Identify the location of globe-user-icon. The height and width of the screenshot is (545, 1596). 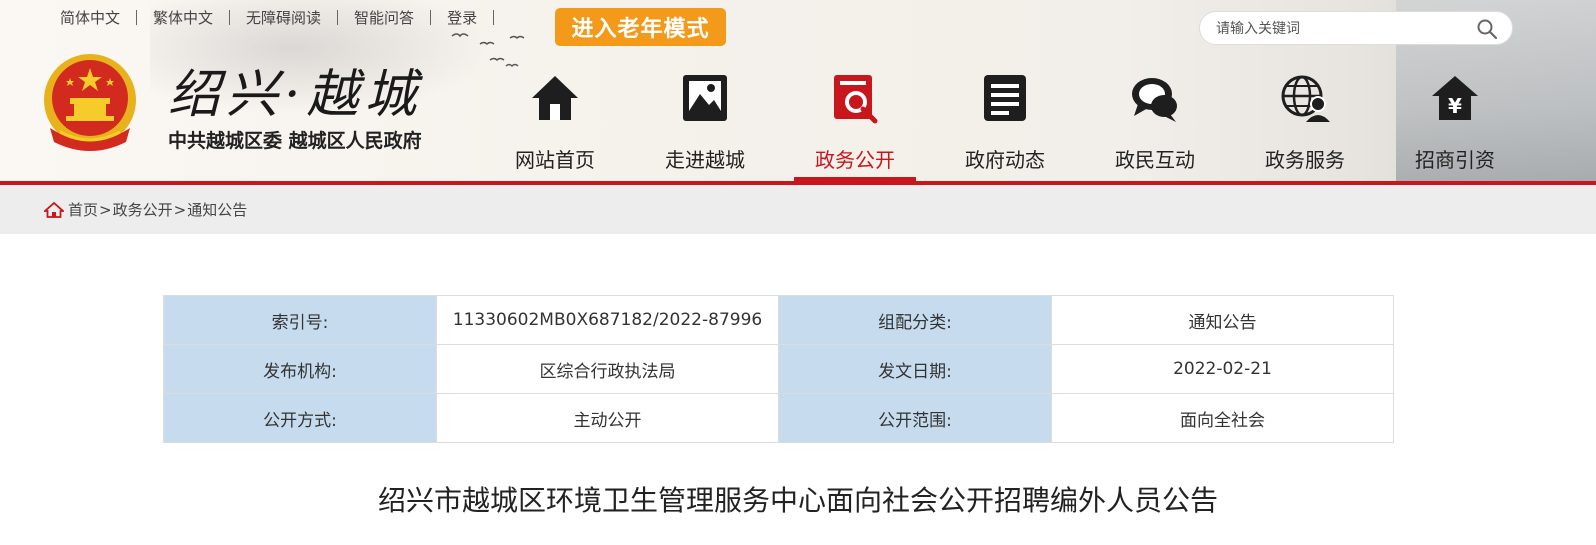
(1305, 98).